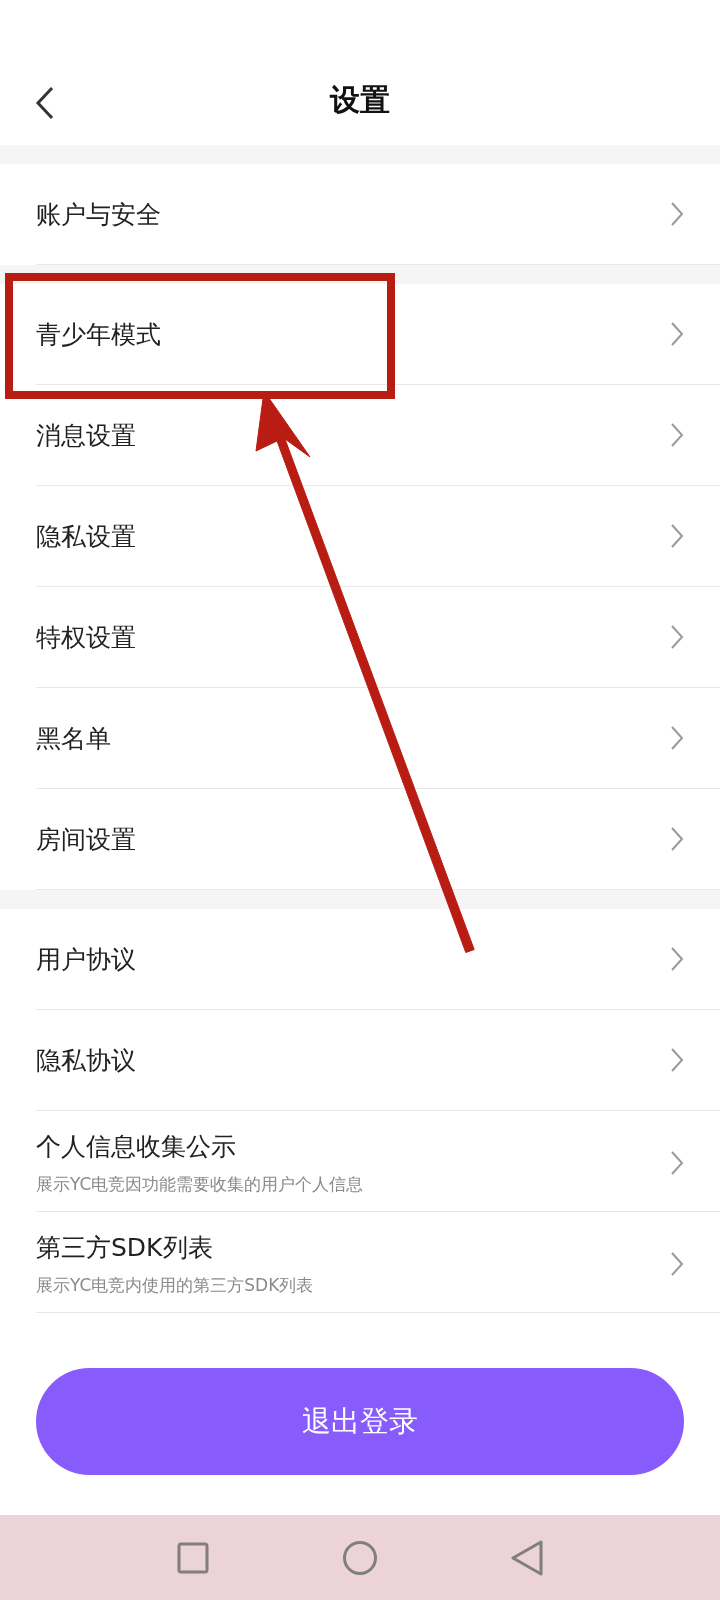 Image resolution: width=720 pixels, height=1600 pixels. Describe the element at coordinates (98, 214) in the screenshot. I see `item-label: 账户与安全` at that location.